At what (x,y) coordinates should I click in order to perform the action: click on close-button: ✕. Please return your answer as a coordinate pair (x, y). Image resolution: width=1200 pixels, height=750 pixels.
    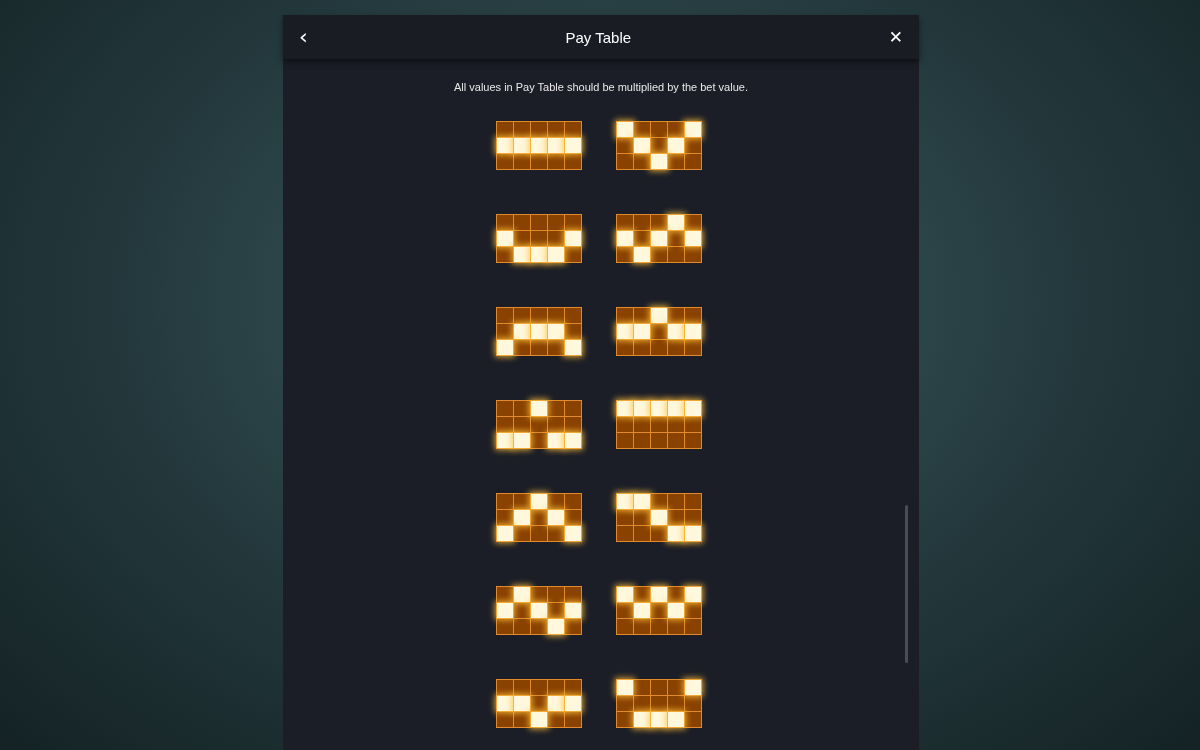
    Looking at the image, I should click on (895, 37).